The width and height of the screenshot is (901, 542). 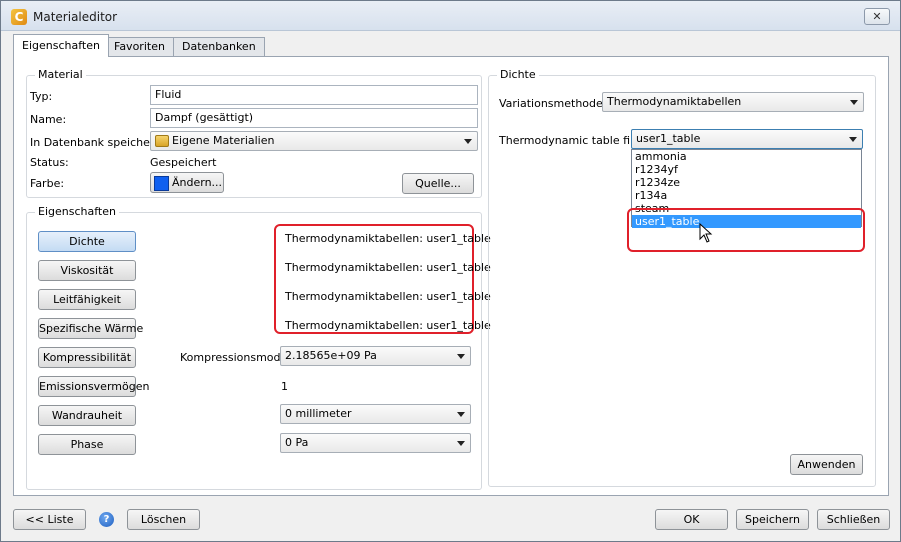 I want to click on save-db-label: In Datenbank speichern:, so click(x=97, y=142).